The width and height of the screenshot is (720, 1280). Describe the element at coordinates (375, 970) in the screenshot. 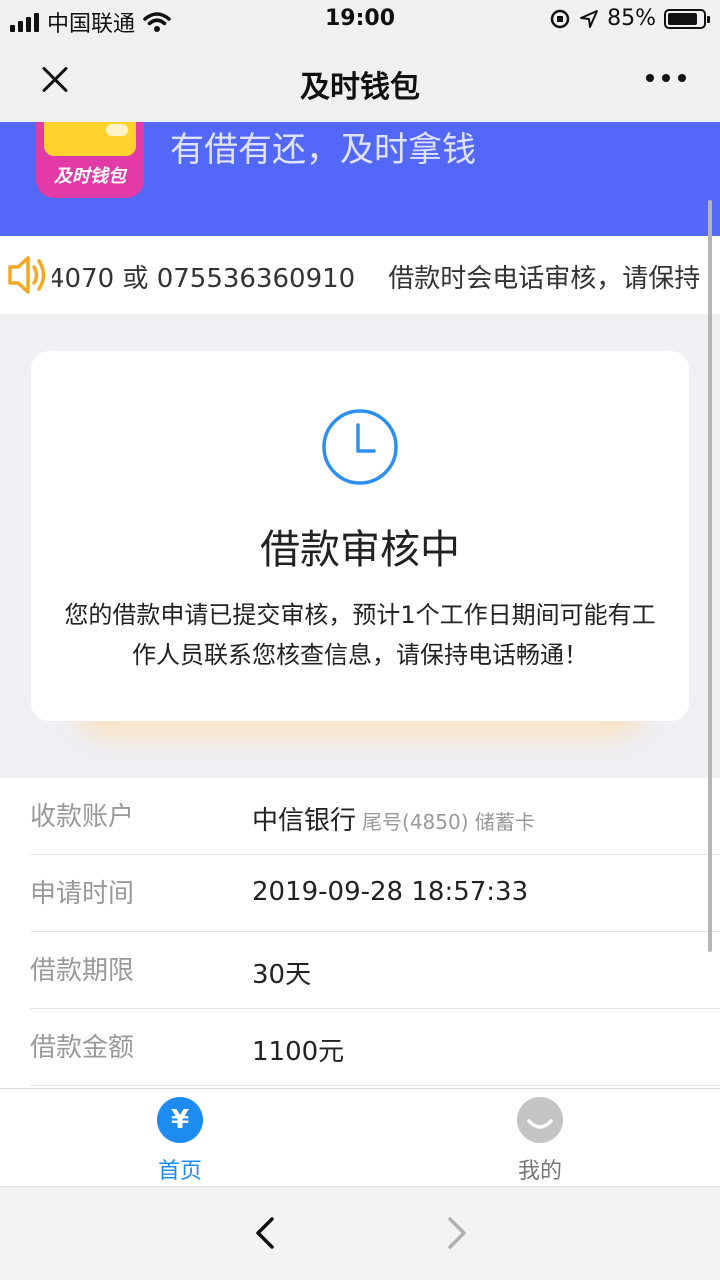

I see `detail-row-term: 借款期限 30天` at that location.